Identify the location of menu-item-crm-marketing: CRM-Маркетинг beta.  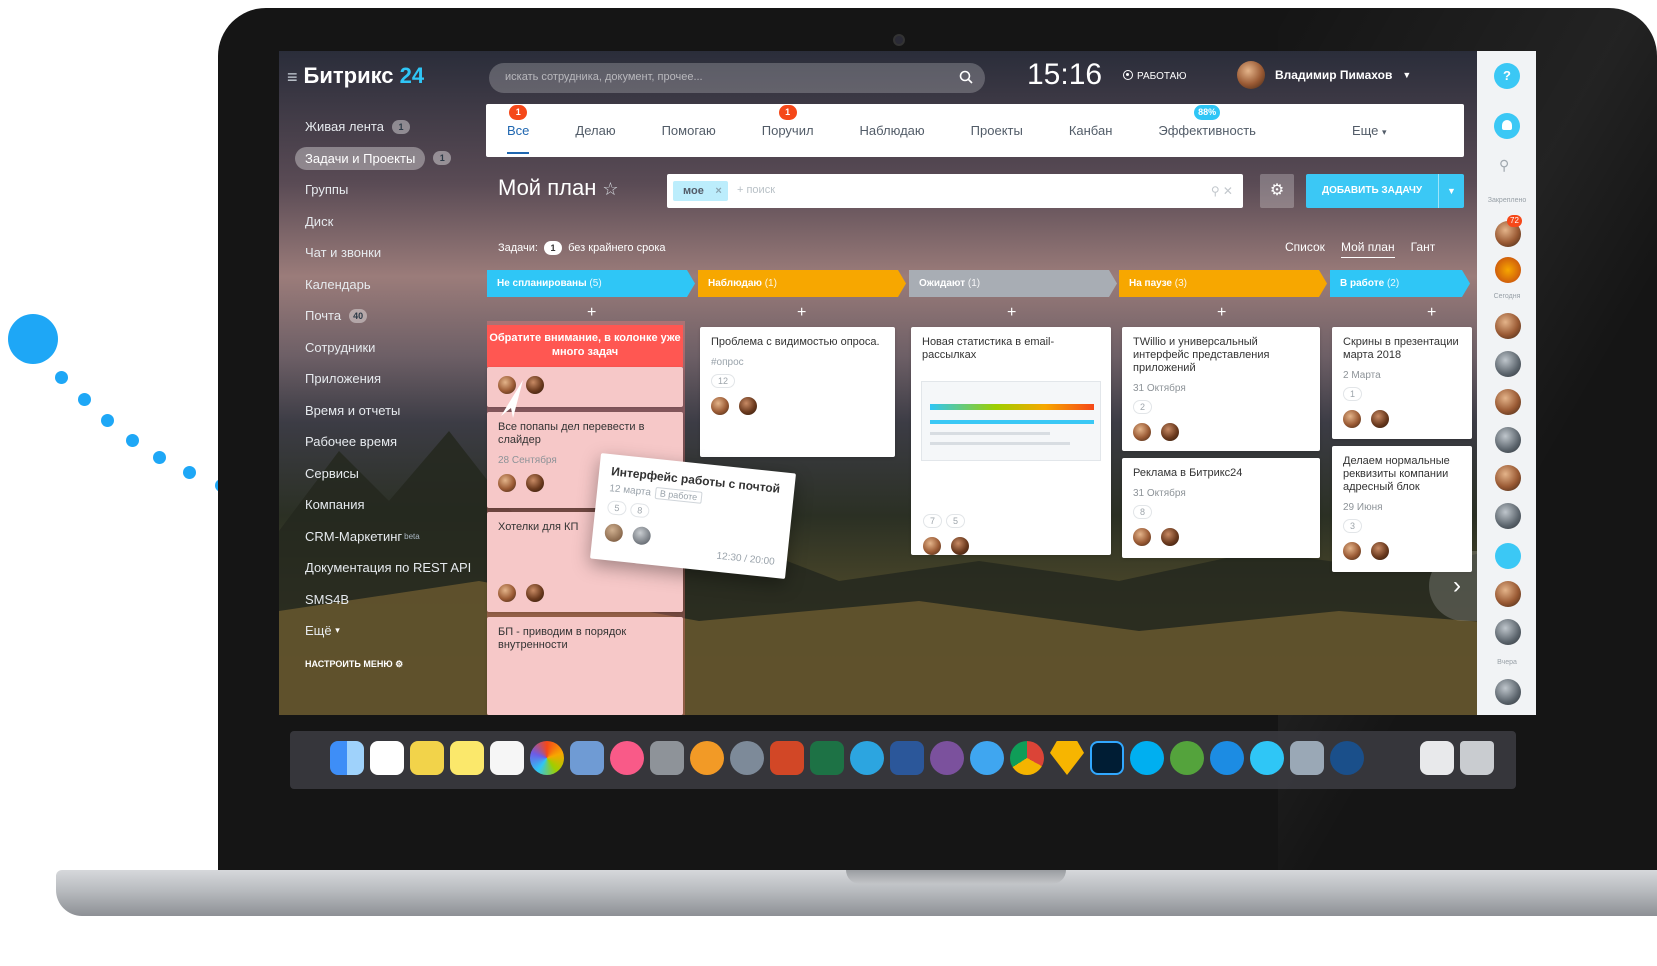
(390, 537).